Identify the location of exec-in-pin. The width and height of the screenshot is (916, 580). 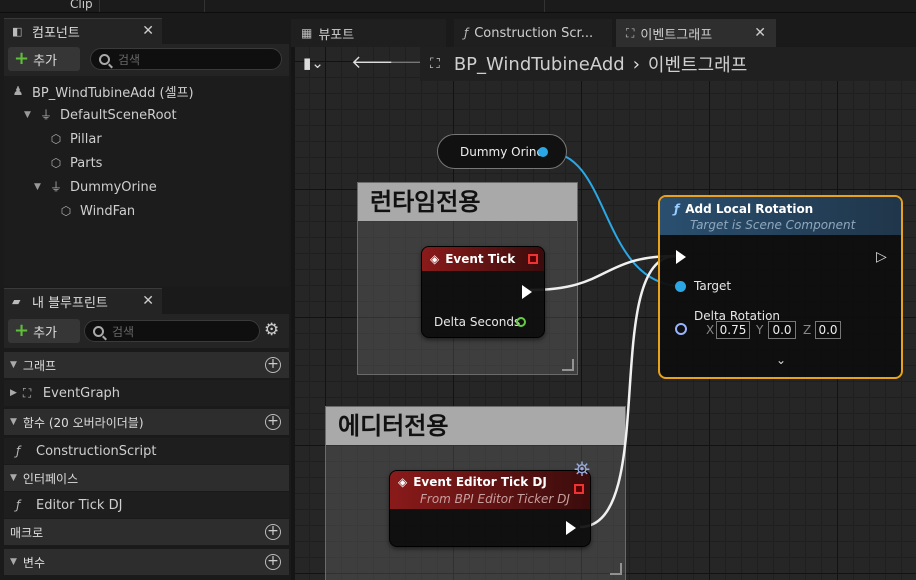
(681, 257).